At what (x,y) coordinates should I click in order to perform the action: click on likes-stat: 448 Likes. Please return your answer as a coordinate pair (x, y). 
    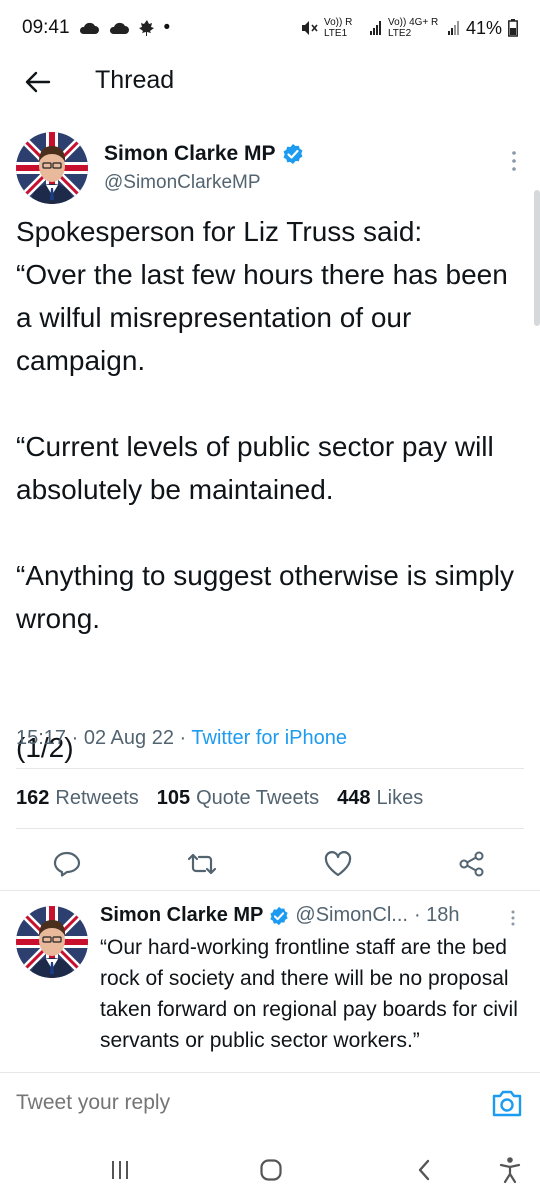
    Looking at the image, I should click on (380, 798).